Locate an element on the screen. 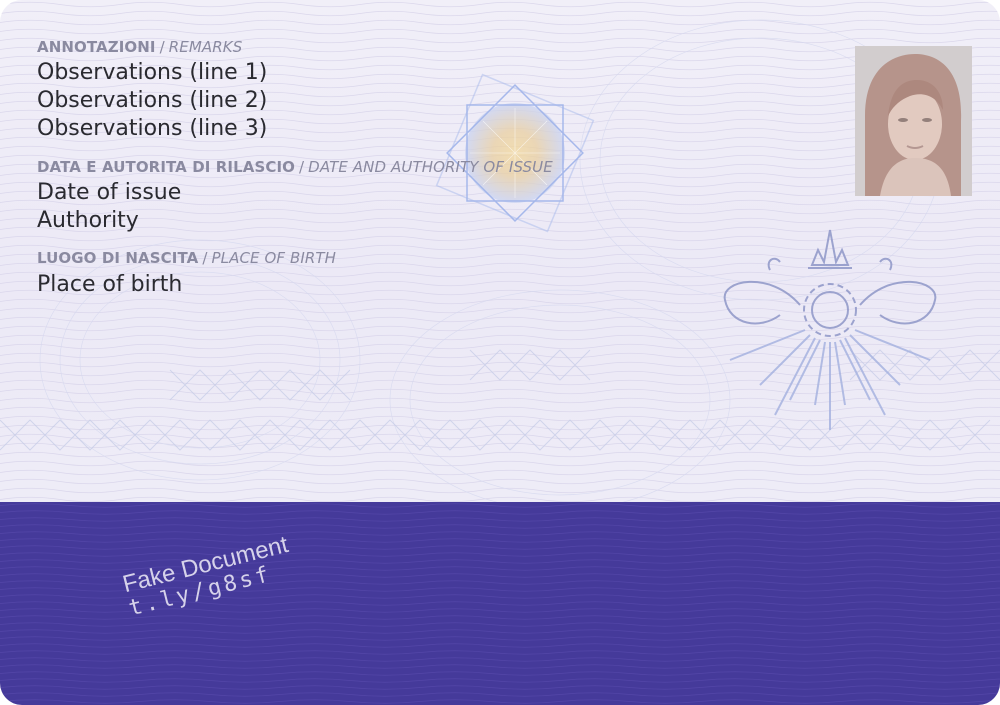 Image resolution: width=1000 pixels, height=705 pixels. issue-authority-value: Authority is located at coordinates (88, 220).